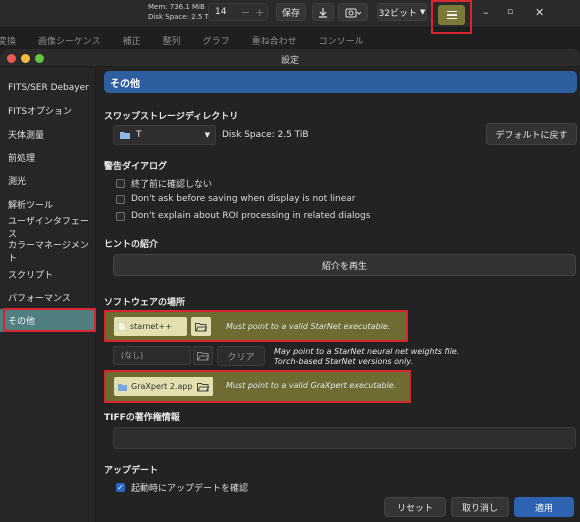 This screenshot has width=580, height=522. I want to click on disk-label: Disk Space: 2.5 TiB, so click(182, 17).